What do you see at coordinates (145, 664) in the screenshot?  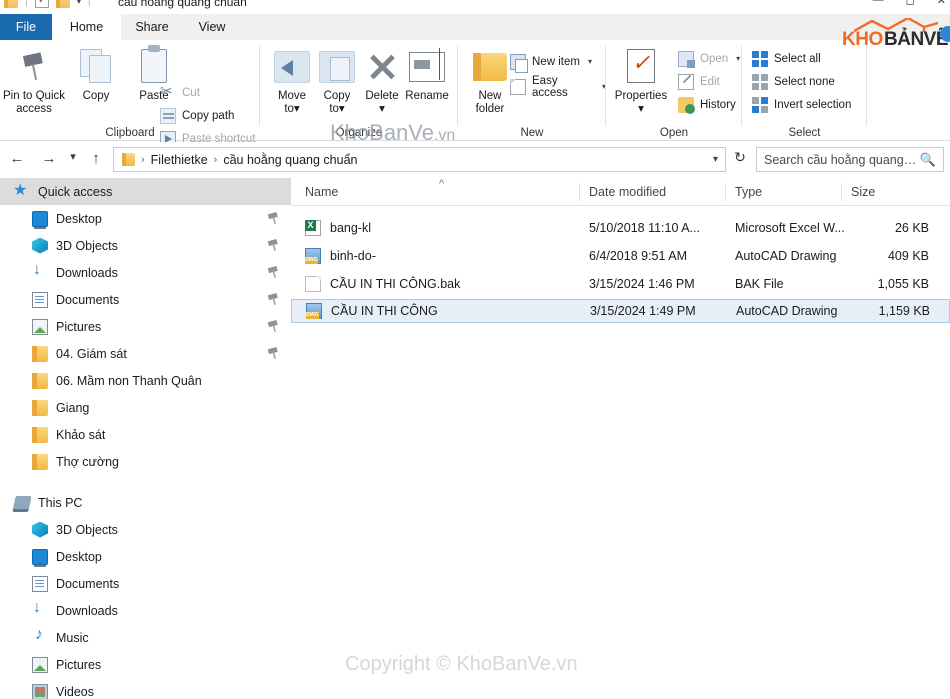 I see `sidebar-item-pc-pictures: Pictures` at bounding box center [145, 664].